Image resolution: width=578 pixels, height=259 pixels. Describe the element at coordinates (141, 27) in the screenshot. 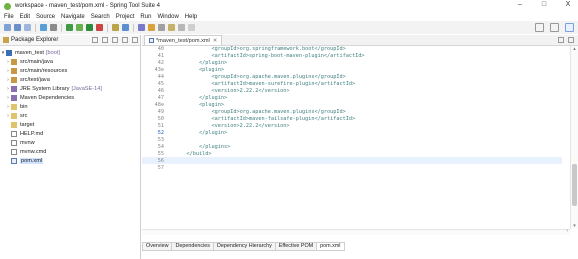

I see `open-type-icon` at that location.